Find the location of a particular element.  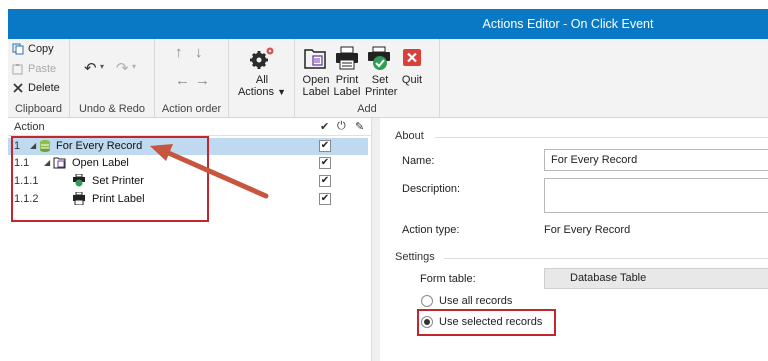

set-printer-caption-1: Set is located at coordinates (380, 80).